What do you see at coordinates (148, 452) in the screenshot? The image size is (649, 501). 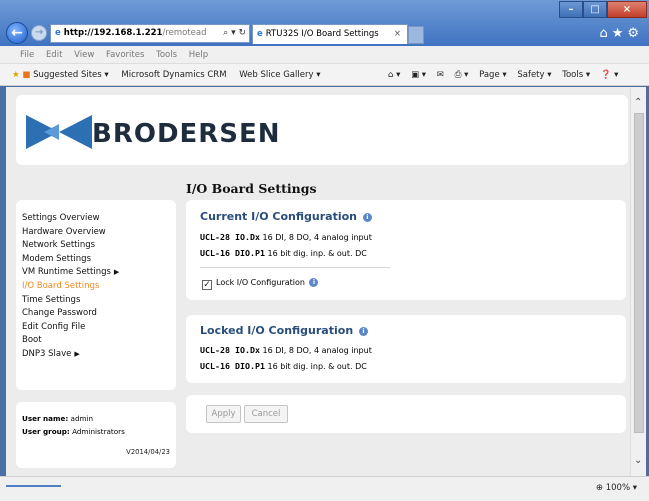 I see `version-label: V2014/04/23` at bounding box center [148, 452].